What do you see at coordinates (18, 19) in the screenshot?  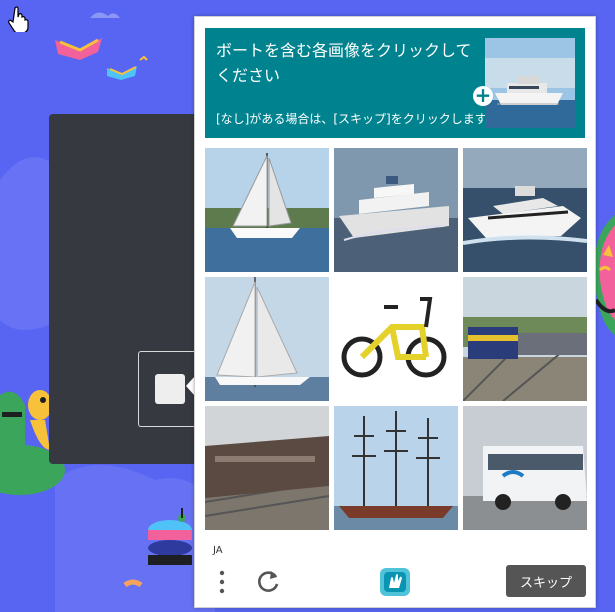 I see `hand-cursor-icon` at bounding box center [18, 19].